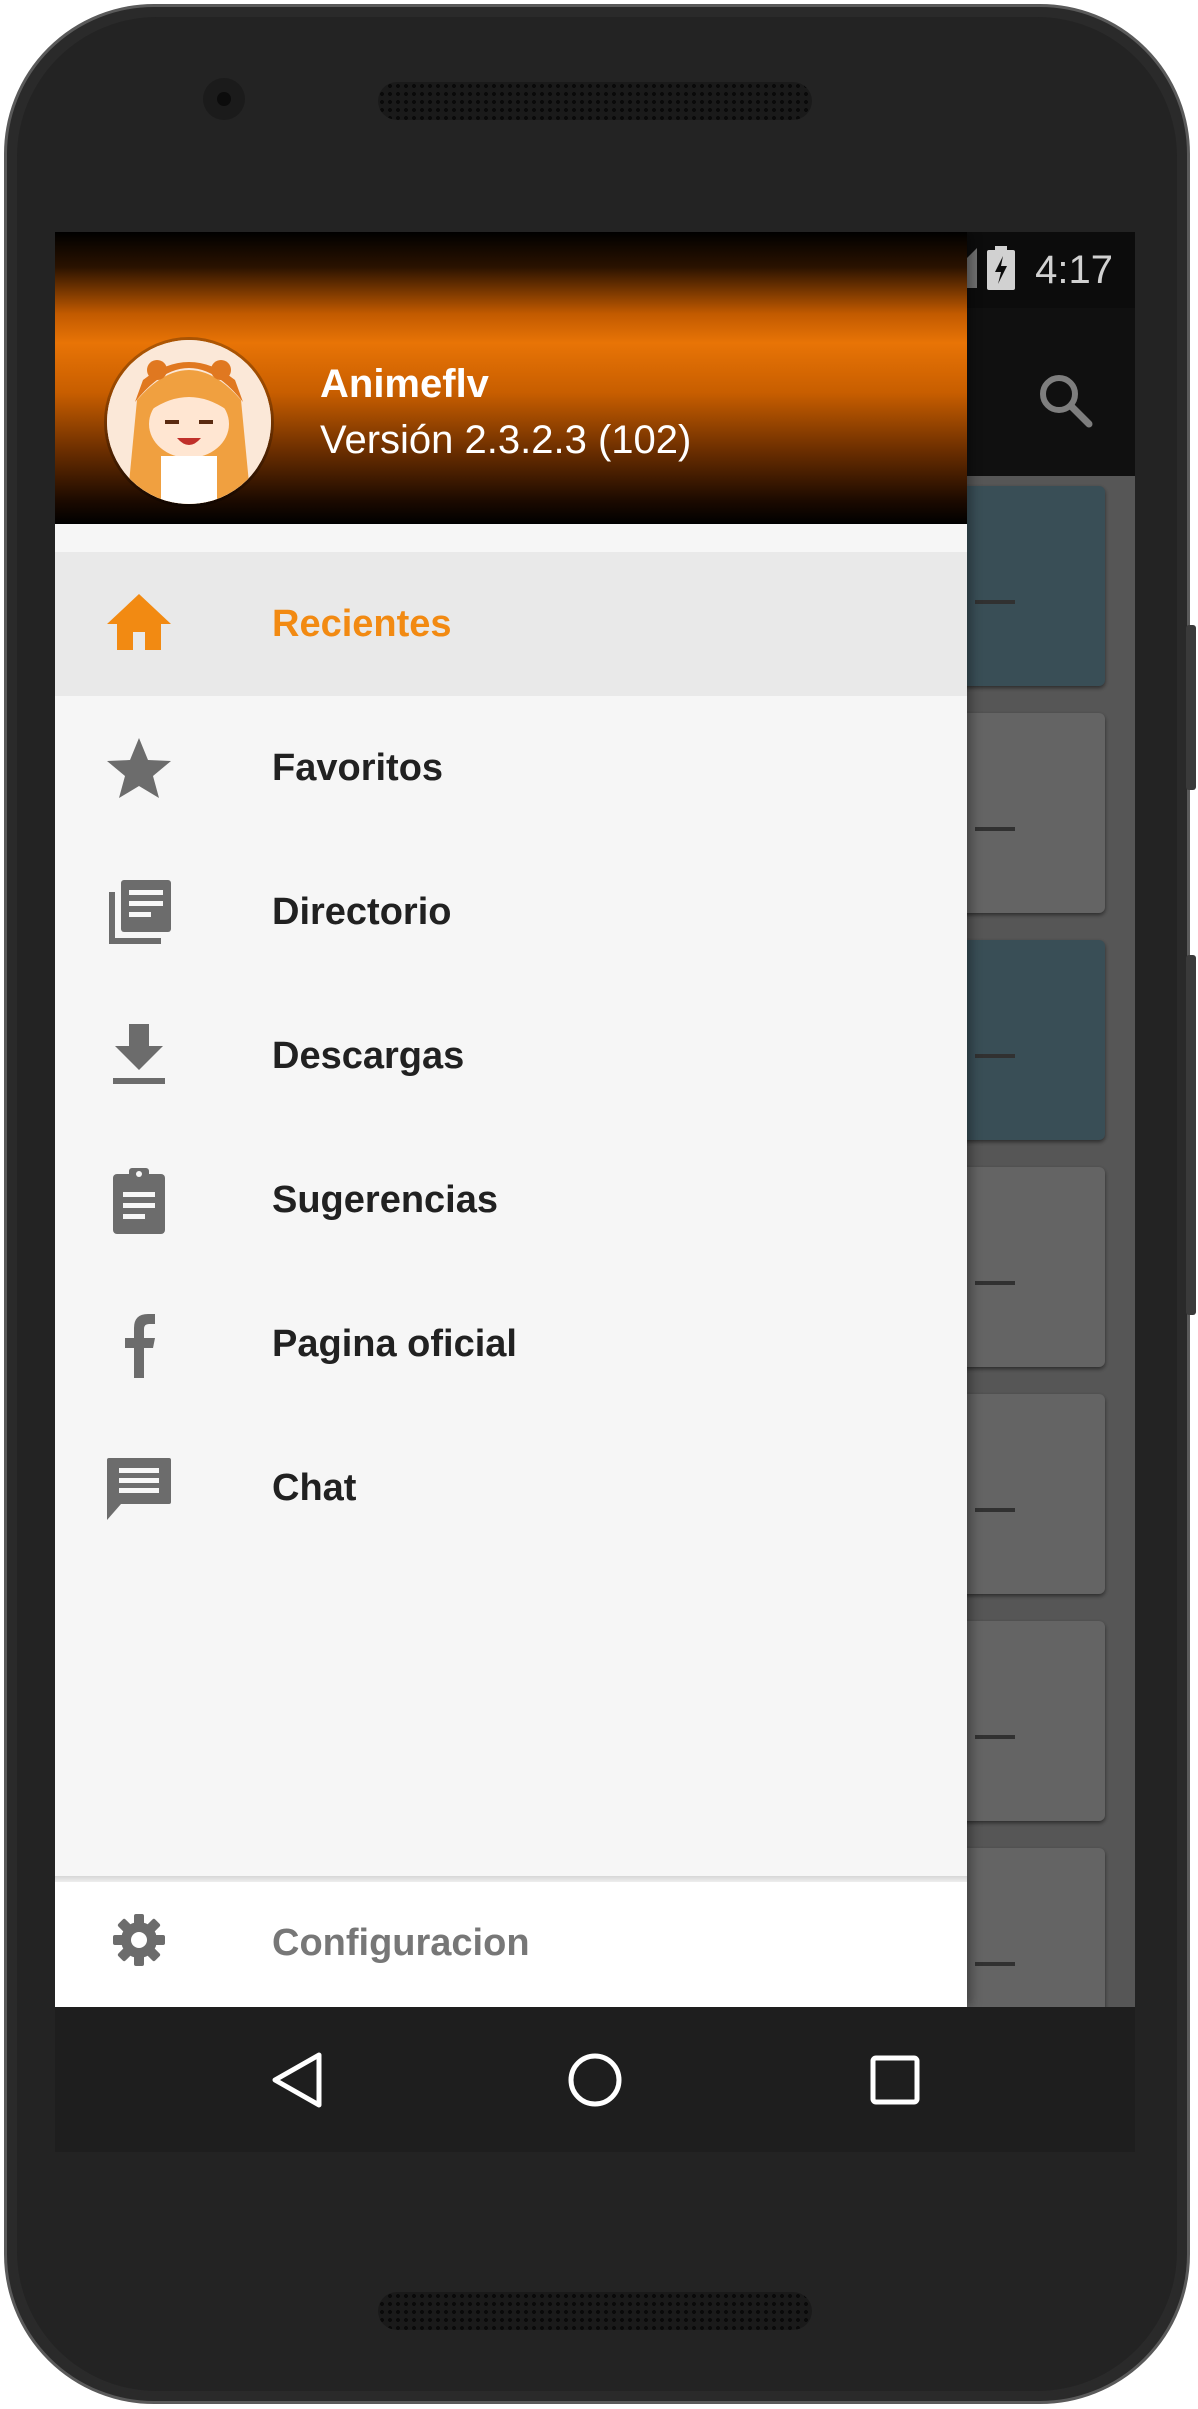 The image size is (1198, 2409). I want to click on drawer-item-label: Directorio, so click(362, 911).